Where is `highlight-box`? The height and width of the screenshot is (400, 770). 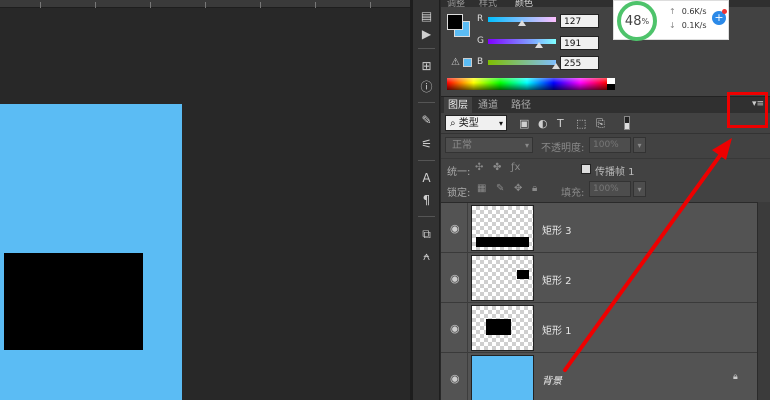
highlight-box is located at coordinates (747, 110).